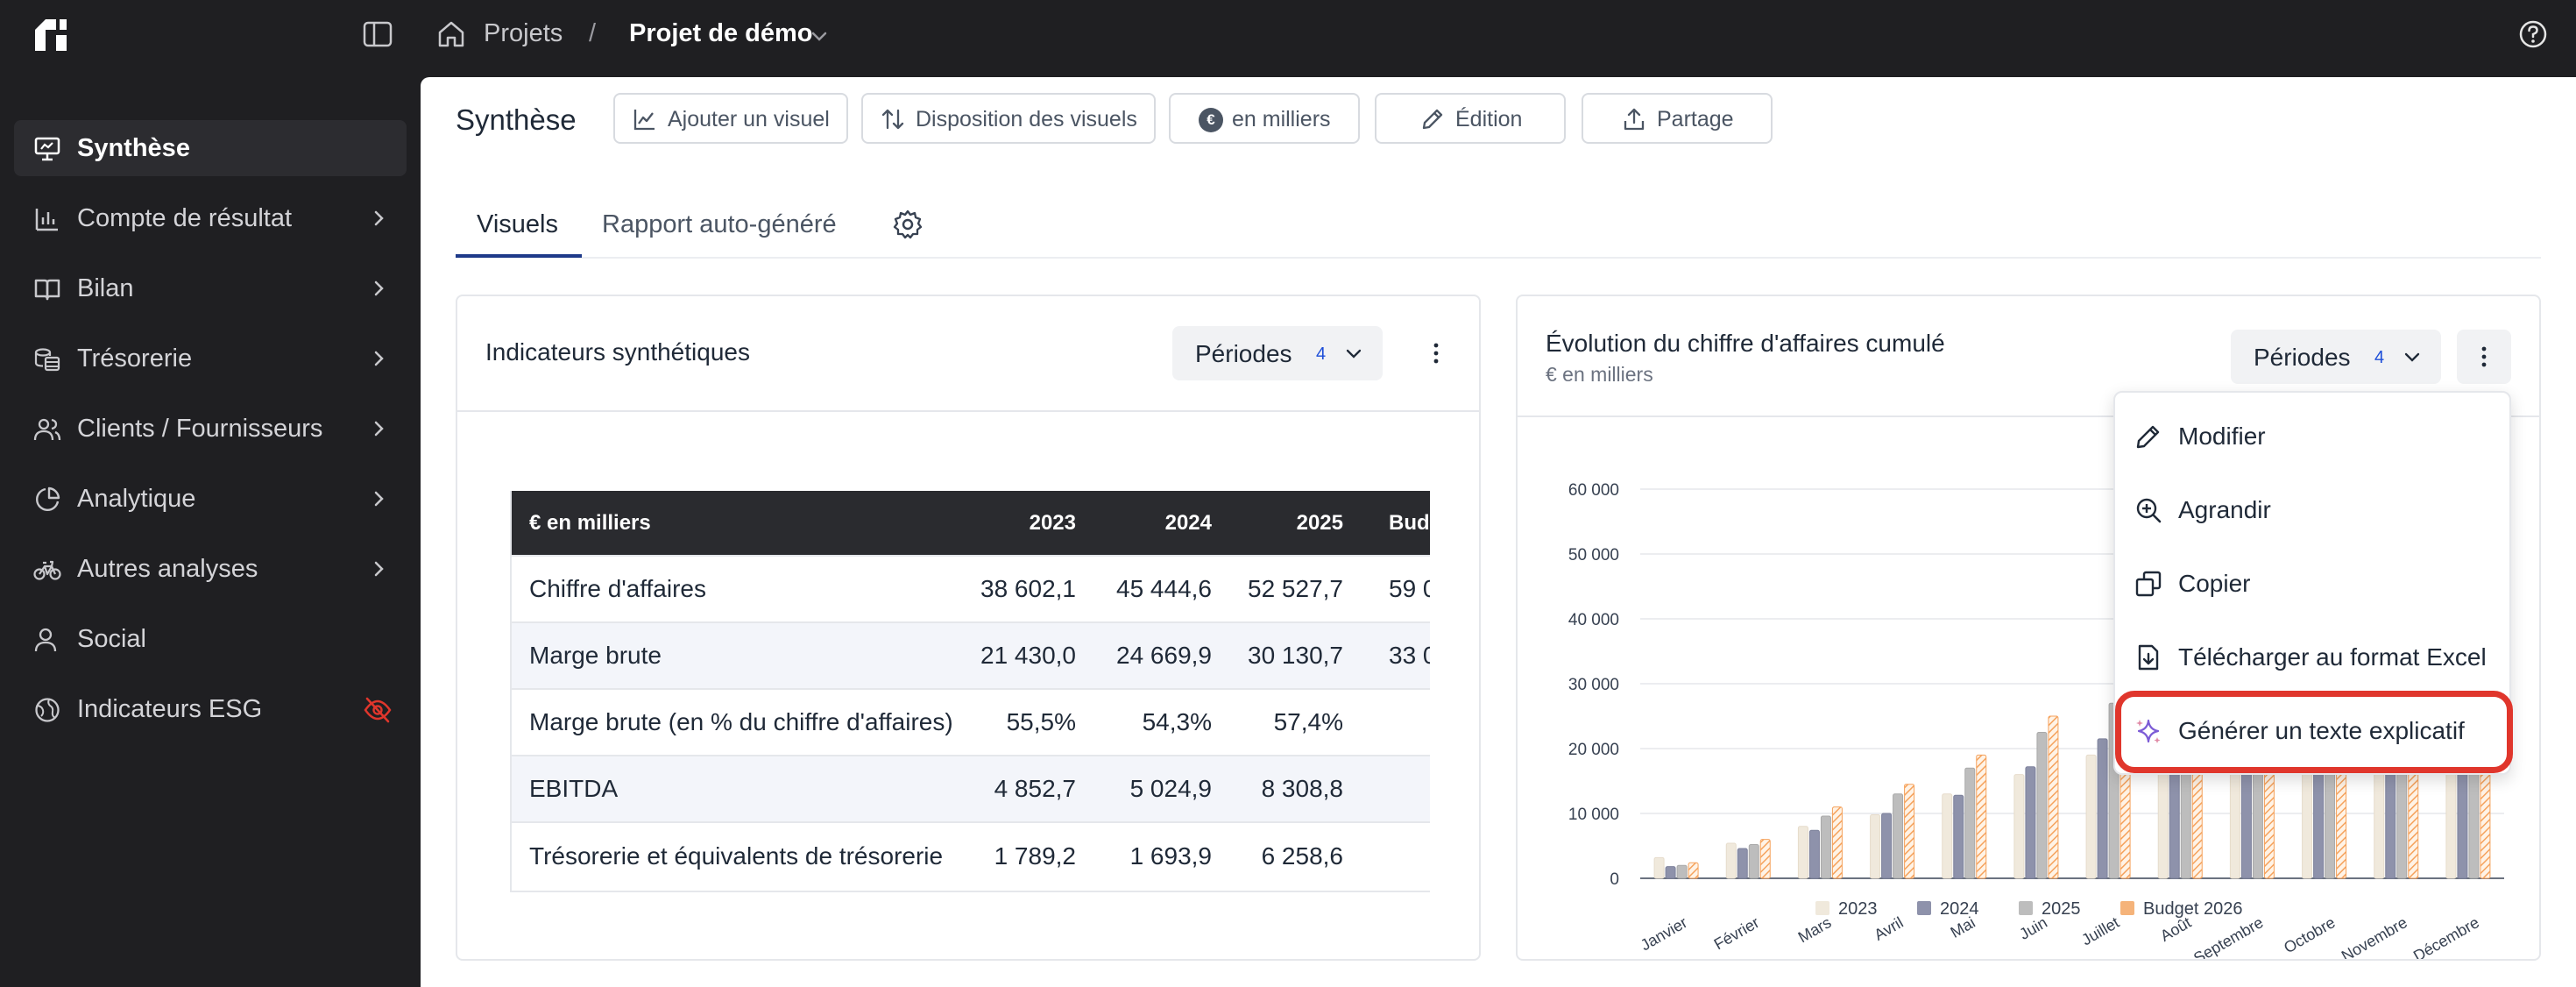 Image resolution: width=2576 pixels, height=987 pixels. Describe the element at coordinates (738, 855) in the screenshot. I see `row-label: Trésorerie et équivalents de trésorerie` at that location.